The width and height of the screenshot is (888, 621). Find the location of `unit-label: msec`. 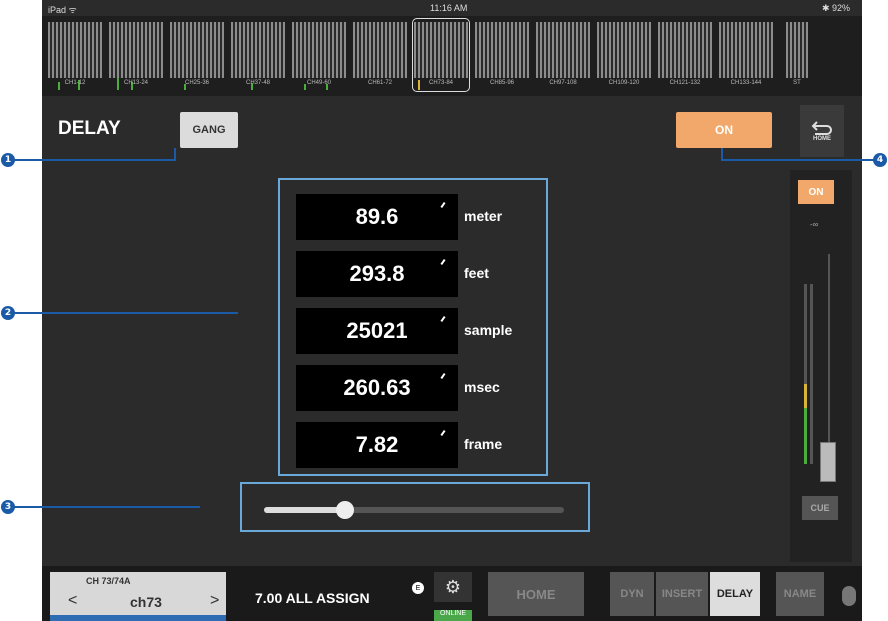

unit-label: msec is located at coordinates (482, 387).